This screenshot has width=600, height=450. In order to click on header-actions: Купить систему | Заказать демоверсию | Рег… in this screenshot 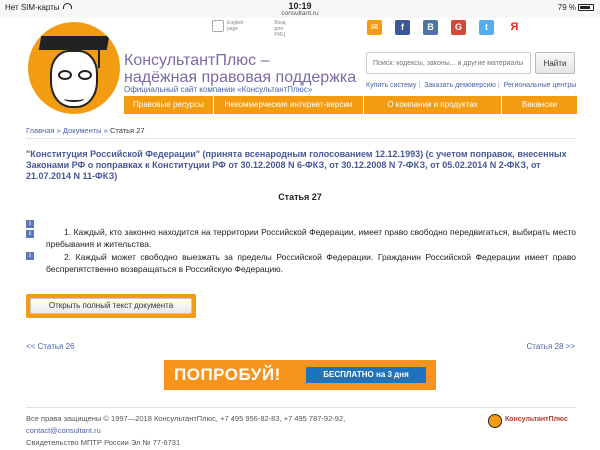, I will do `click(471, 85)`.